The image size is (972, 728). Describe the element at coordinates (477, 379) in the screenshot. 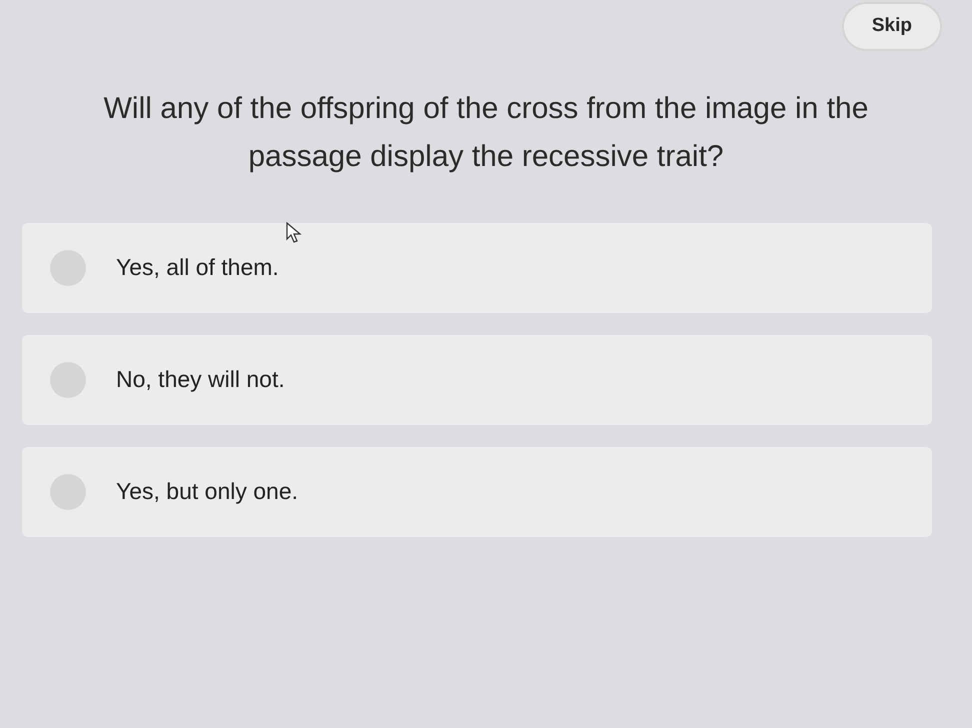

I see `answer-option: No, they will not.` at that location.